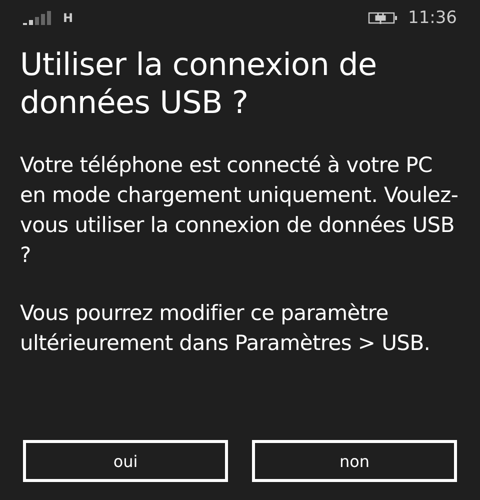 The width and height of the screenshot is (480, 500). Describe the element at coordinates (226, 328) in the screenshot. I see `dialog-message: Vous pourrez modifier ce paramètre ultérieurement dans Paramètres > USB.` at that location.